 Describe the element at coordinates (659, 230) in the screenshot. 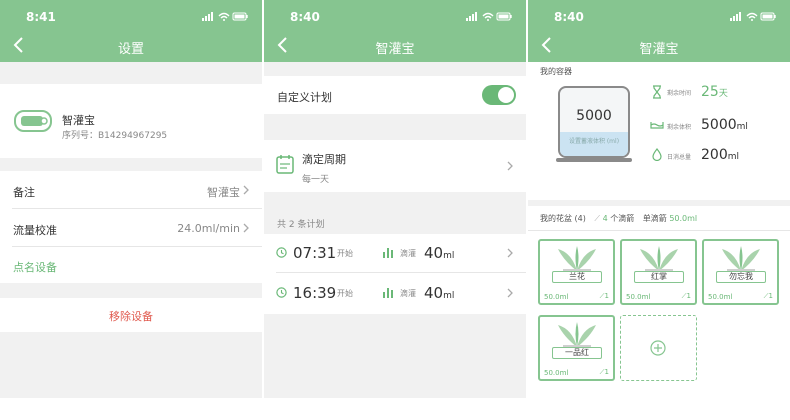

I see `divider` at that location.